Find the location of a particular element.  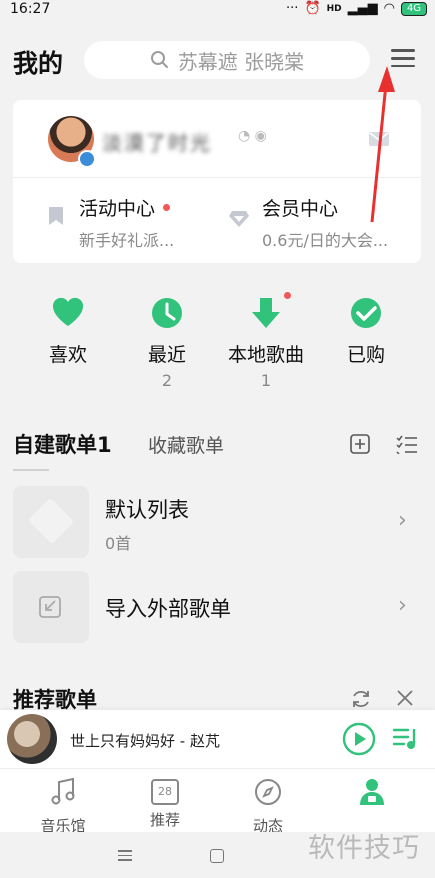

battery-icon: 4G is located at coordinates (414, 8).